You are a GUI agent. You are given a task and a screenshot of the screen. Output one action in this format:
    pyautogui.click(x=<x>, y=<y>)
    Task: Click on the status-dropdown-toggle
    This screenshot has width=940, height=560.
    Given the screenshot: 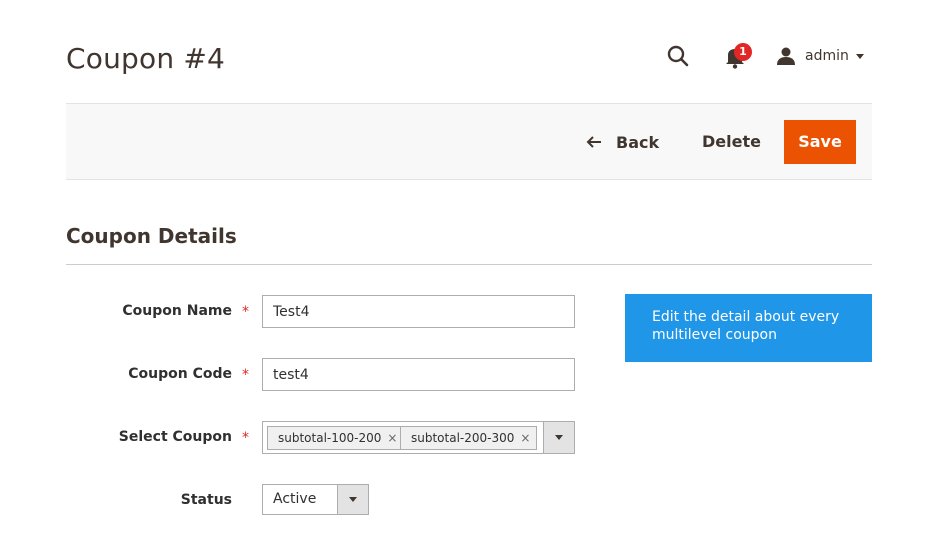 What is the action you would take?
    pyautogui.click(x=352, y=499)
    